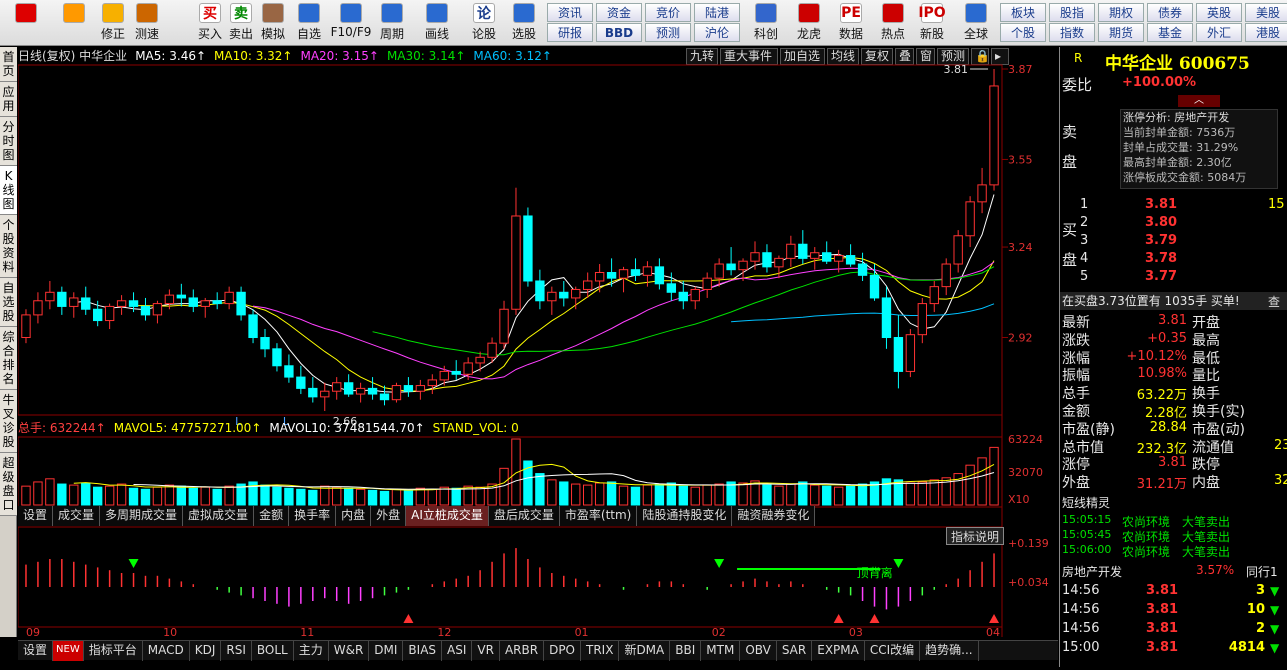 This screenshot has width=1287, height=670. Describe the element at coordinates (236, 651) in the screenshot. I see `indicator-tab-5: RSI` at that location.